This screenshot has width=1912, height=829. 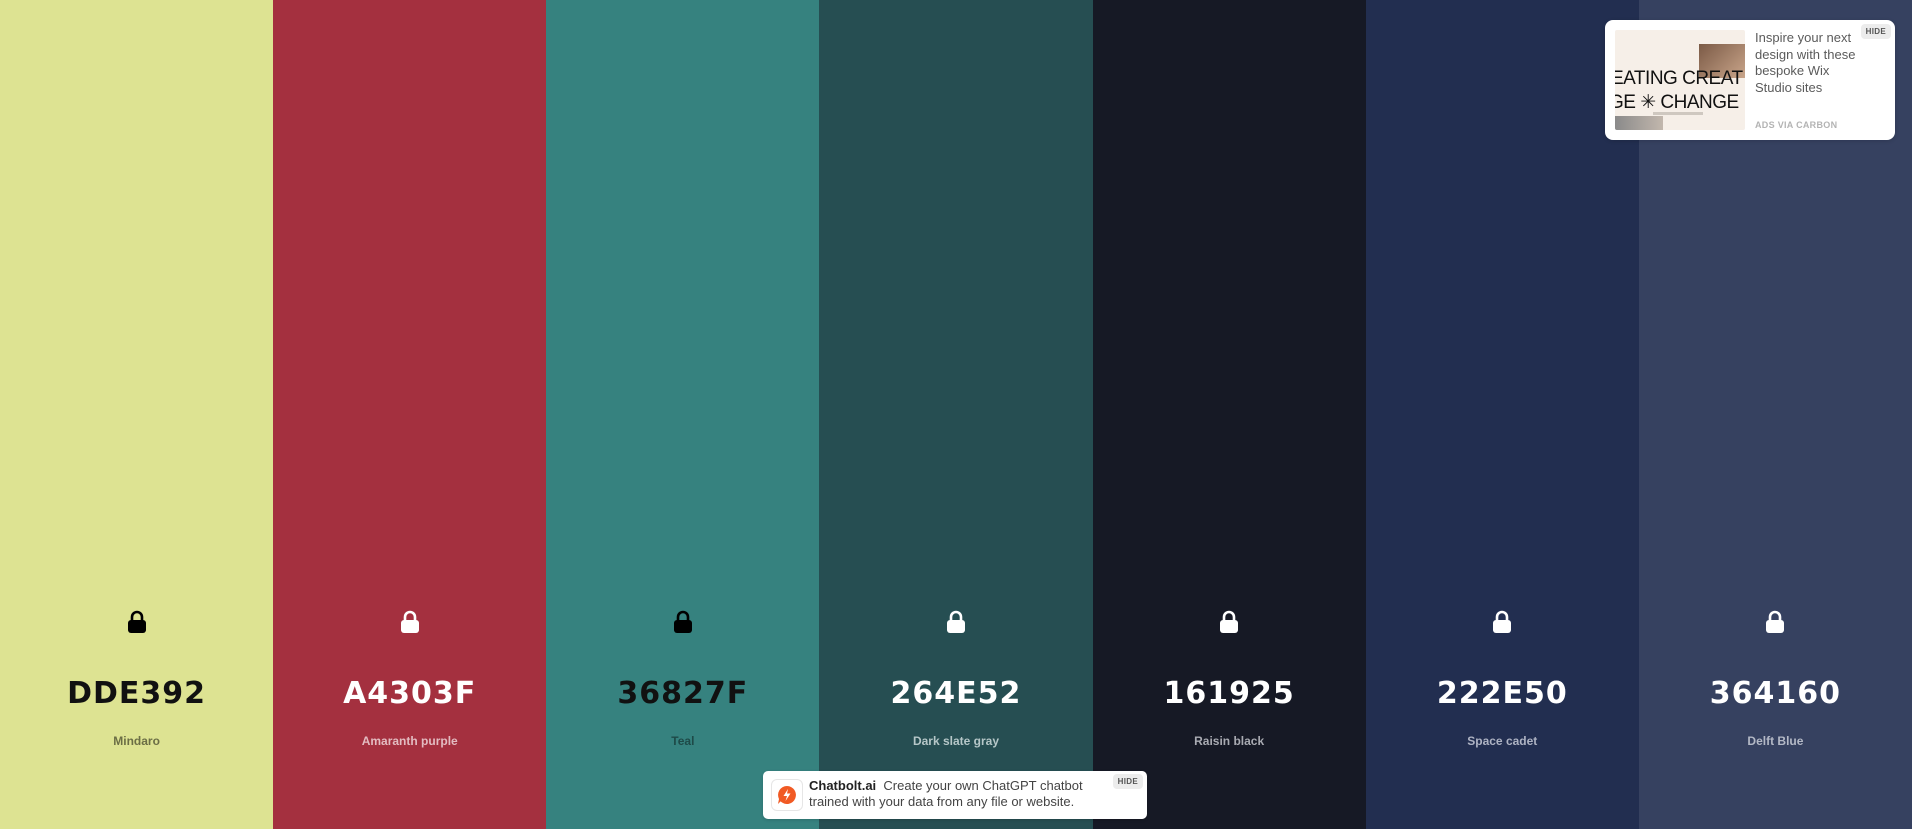 What do you see at coordinates (1229, 693) in the screenshot?
I see `color-hex-code: 161925` at bounding box center [1229, 693].